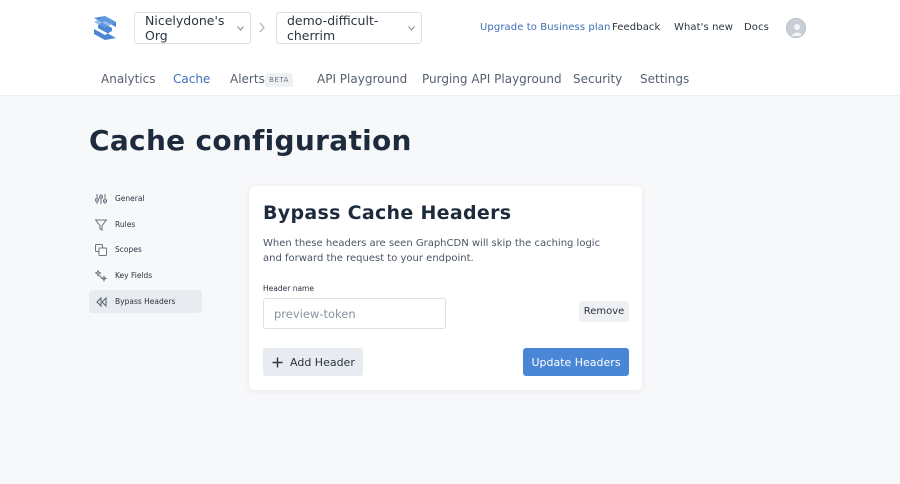 This screenshot has width=900, height=484. Describe the element at coordinates (604, 311) in the screenshot. I see `remove-button: Remove` at that location.